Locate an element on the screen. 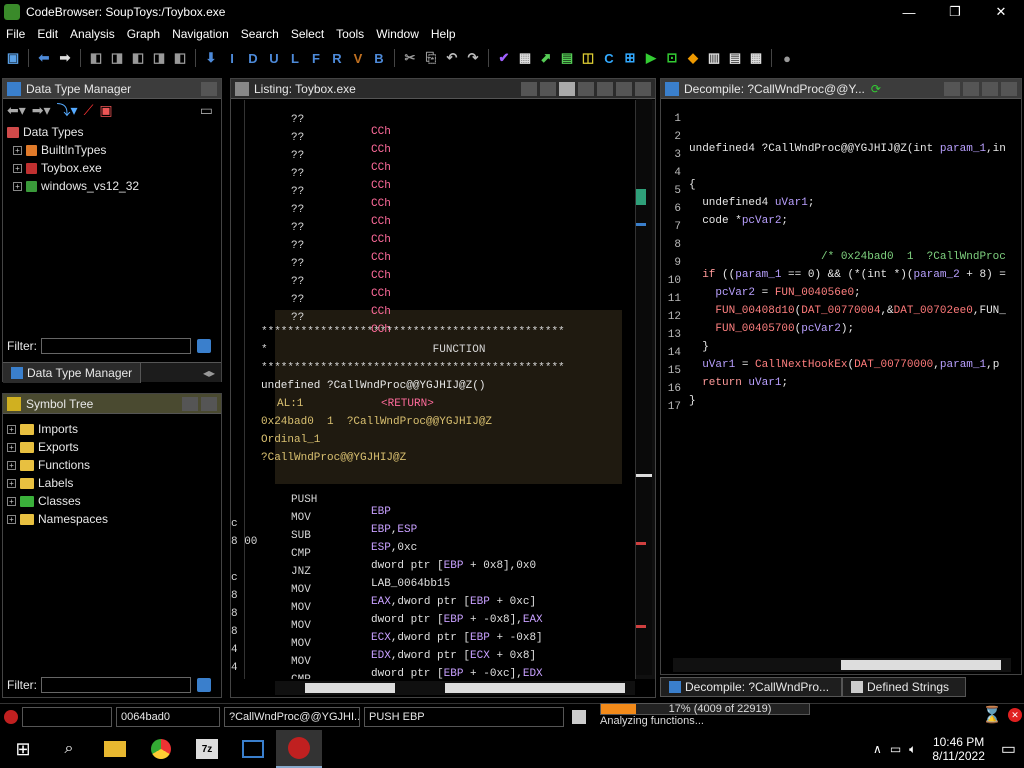  menu-tools: Tools is located at coordinates (350, 34).